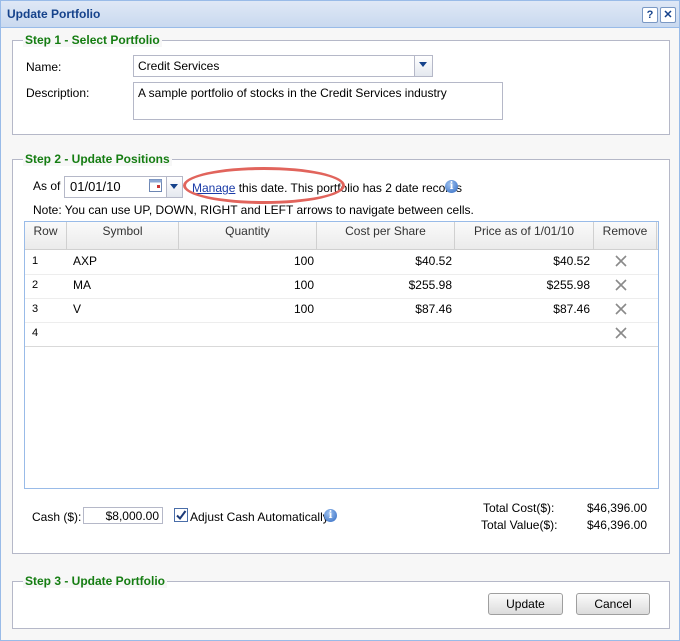 The width and height of the screenshot is (680, 641). Describe the element at coordinates (568, 285) in the screenshot. I see `price-cell: $255.98` at that location.